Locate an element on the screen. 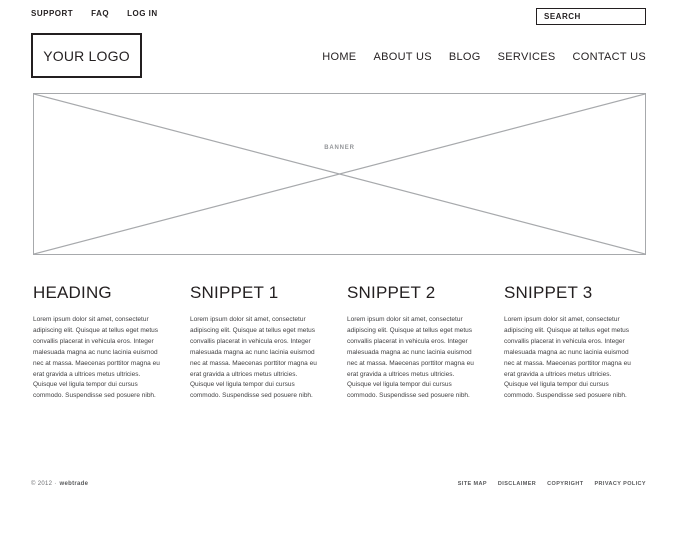 This screenshot has height=543, width=679. nav-item-about-us: ABOUT US is located at coordinates (402, 57).